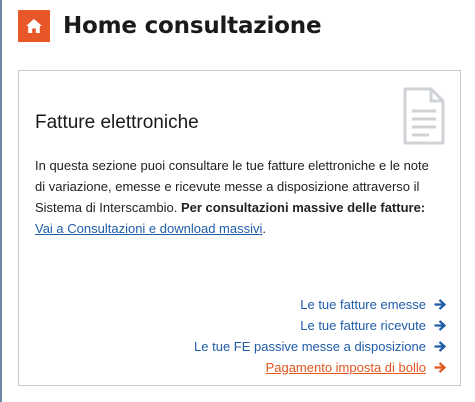 Image resolution: width=475 pixels, height=402 pixels. I want to click on description-trailing: ., so click(264, 228).